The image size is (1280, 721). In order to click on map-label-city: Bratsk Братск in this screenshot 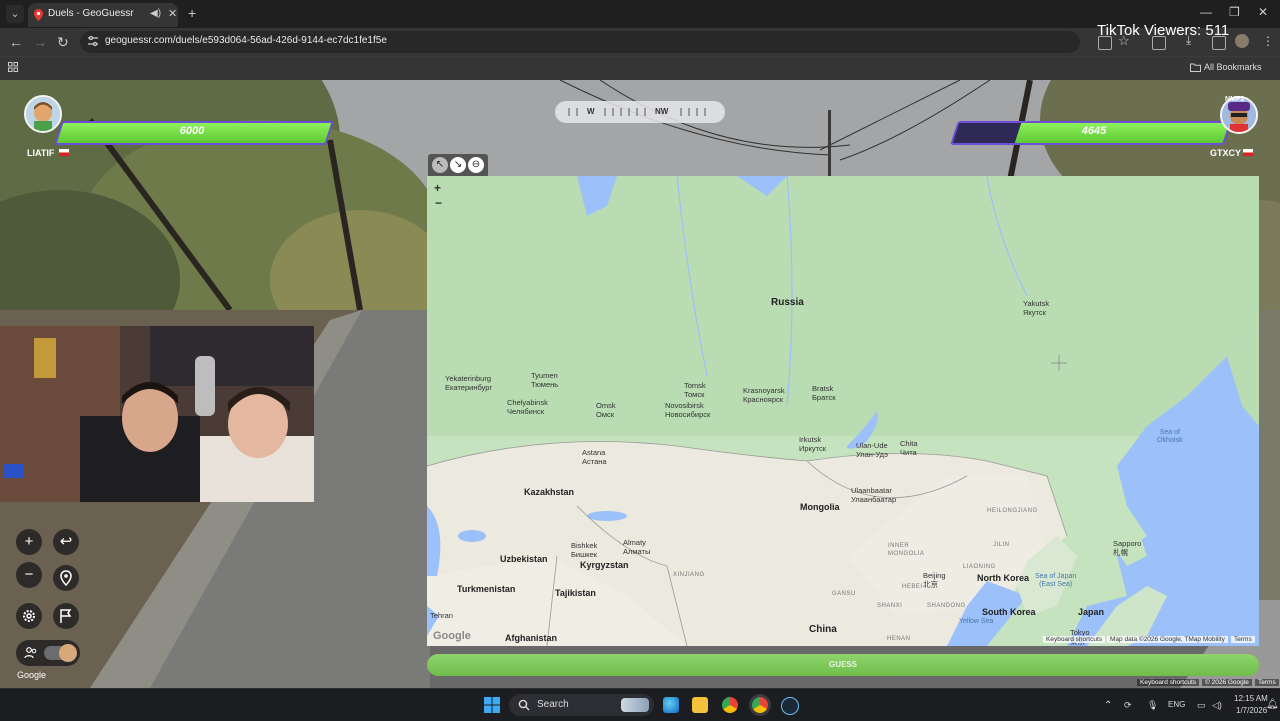, I will do `click(824, 393)`.